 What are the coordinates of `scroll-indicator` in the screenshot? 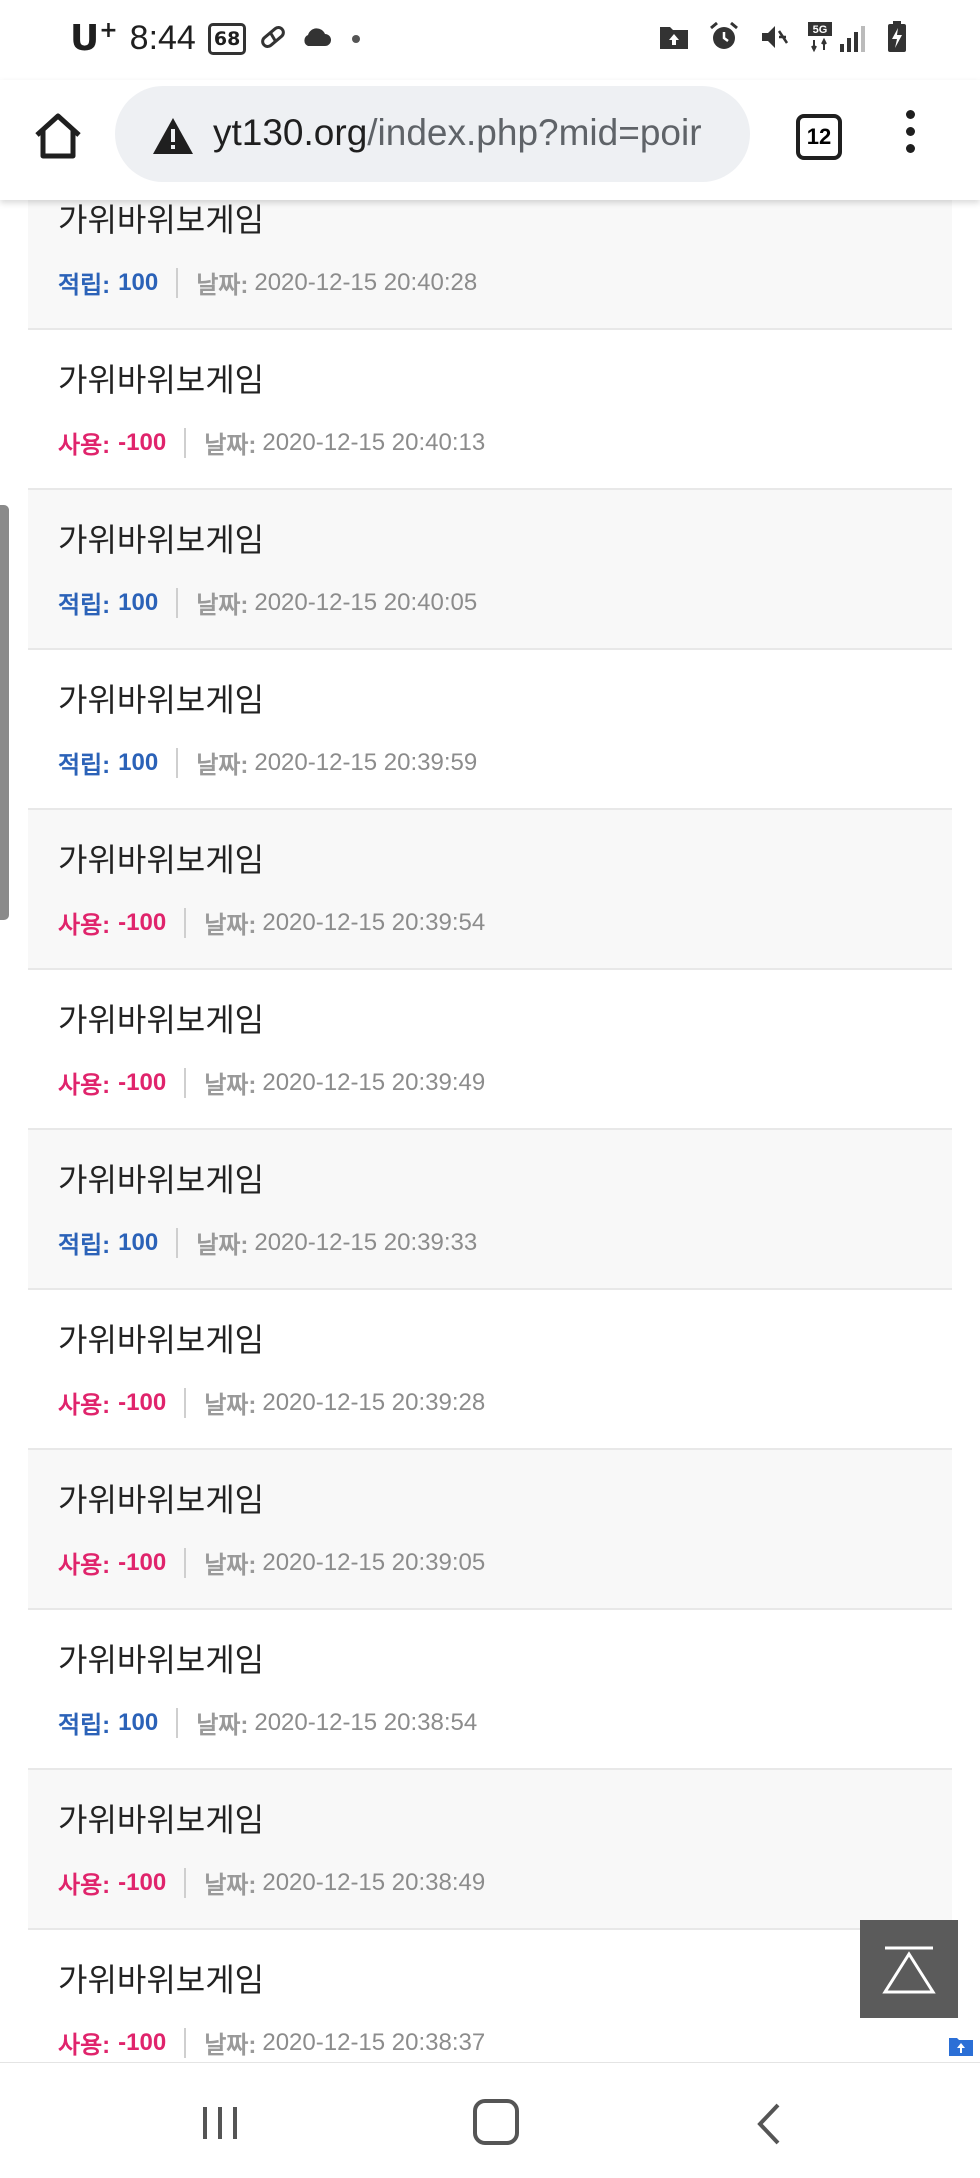 It's located at (4, 712).